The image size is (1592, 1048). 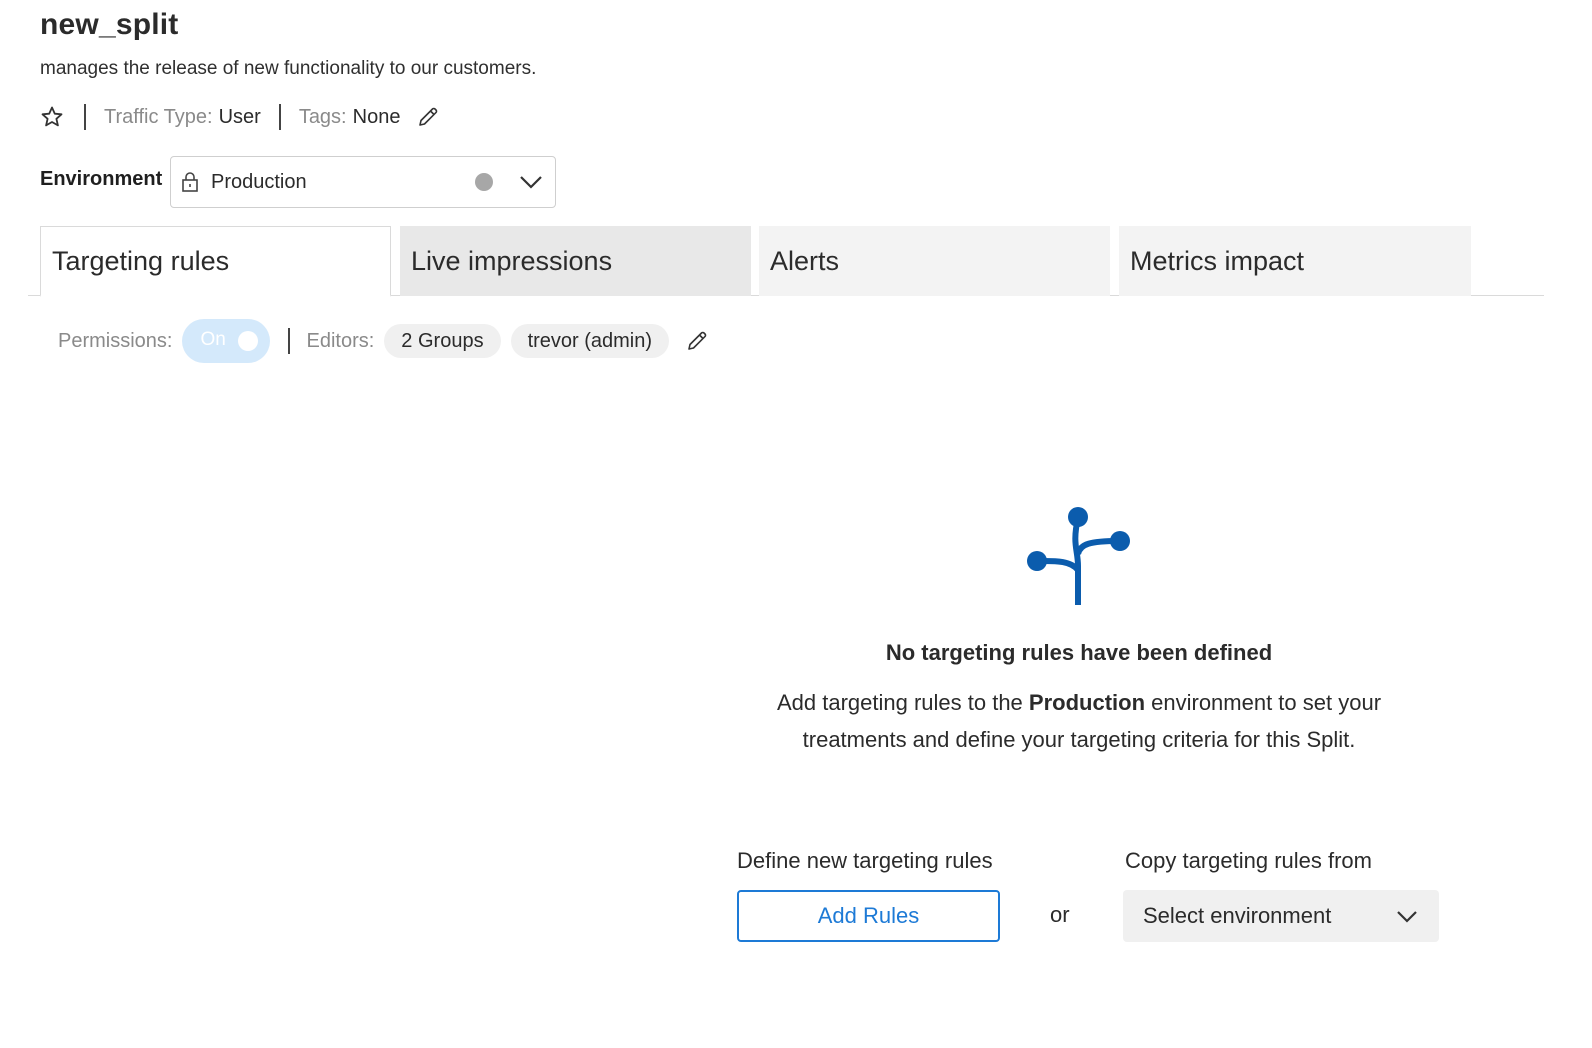 I want to click on tags-value: None, so click(x=376, y=116).